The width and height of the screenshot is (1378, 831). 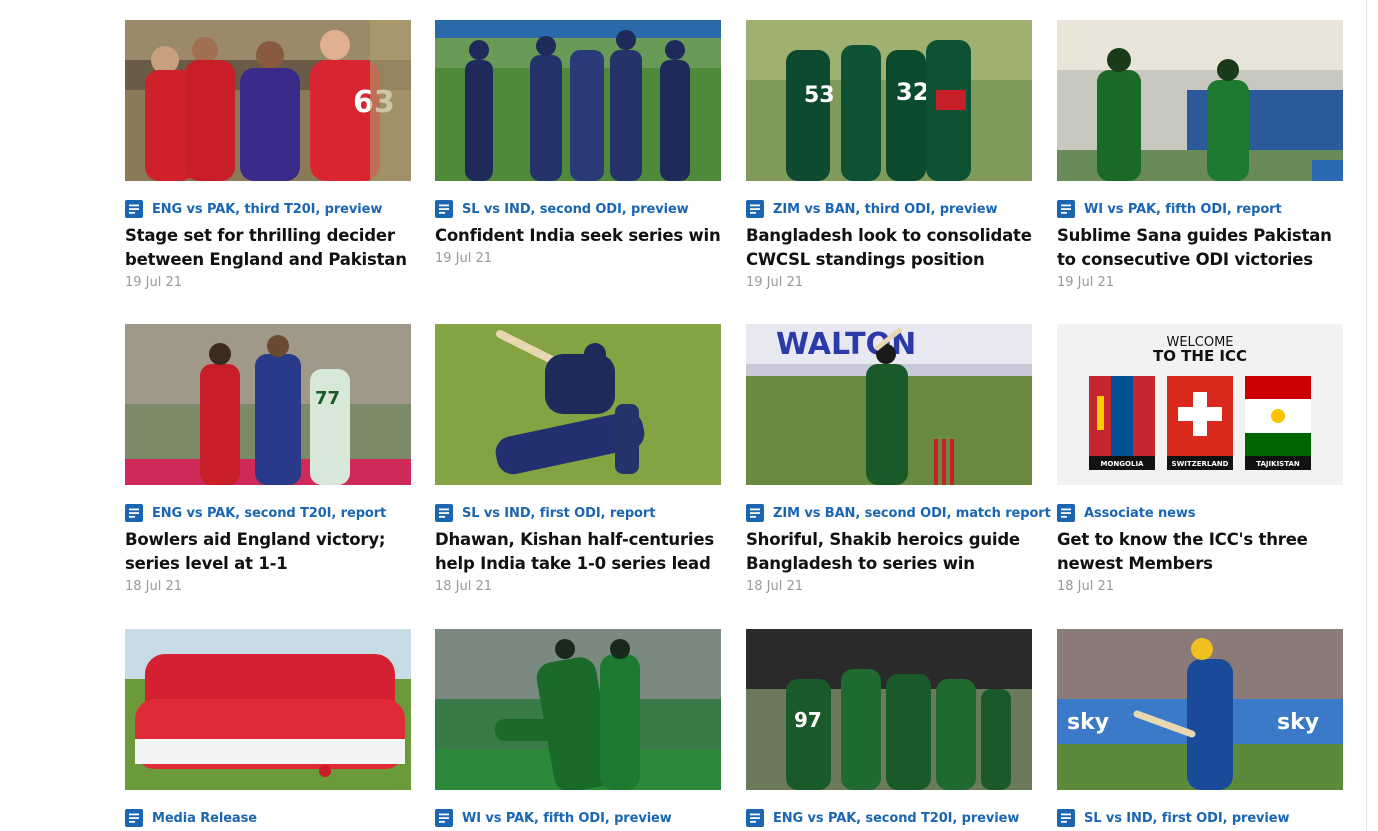 What do you see at coordinates (567, 818) in the screenshot?
I see `article-tag: WI vs PAK, fifth ODI, preview` at bounding box center [567, 818].